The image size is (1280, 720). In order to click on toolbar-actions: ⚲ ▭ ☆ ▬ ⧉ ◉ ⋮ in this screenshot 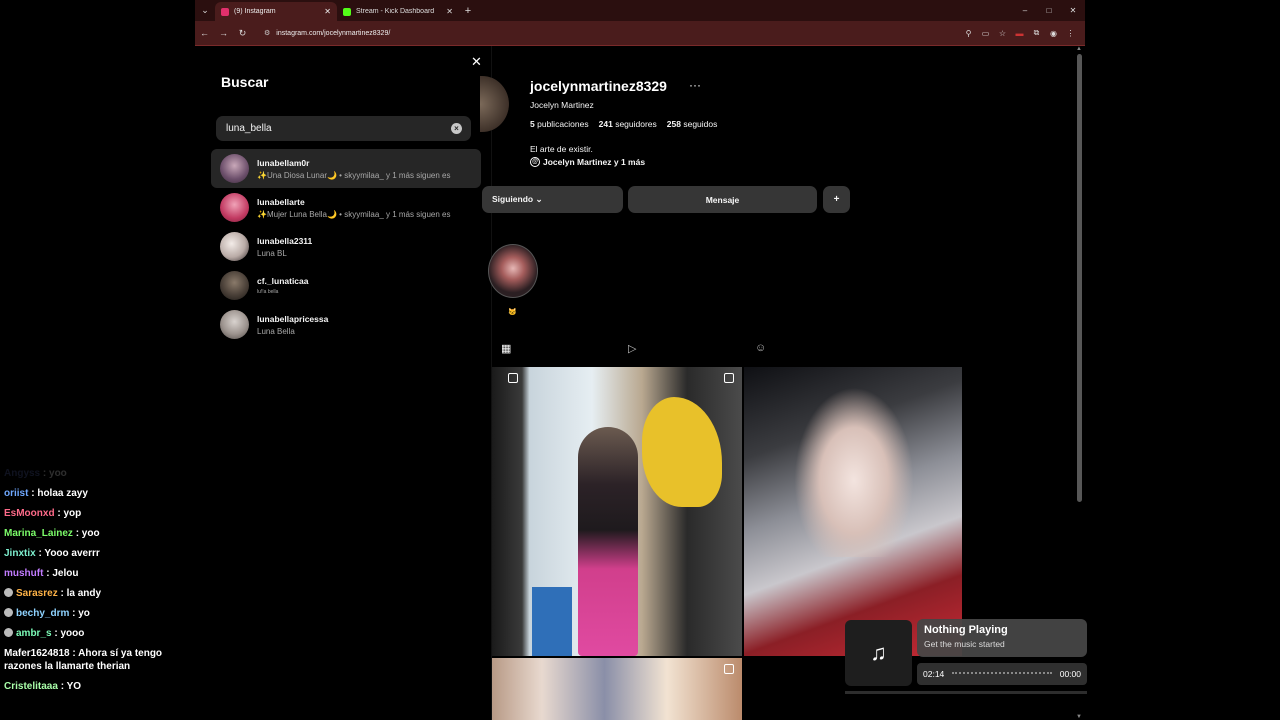, I will do `click(1019, 33)`.